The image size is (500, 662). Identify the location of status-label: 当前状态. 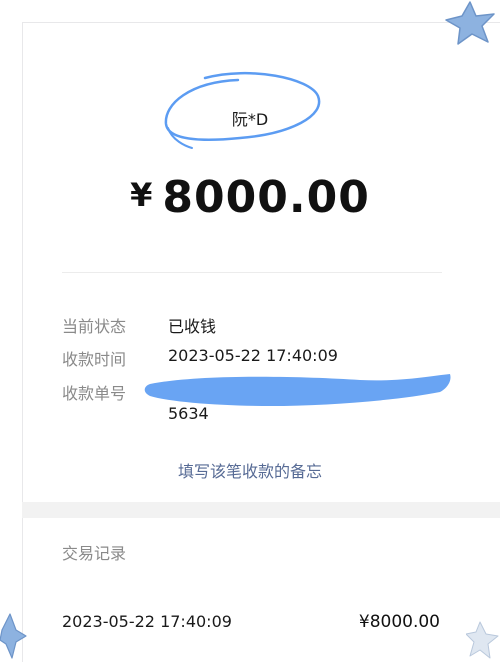
(94, 326).